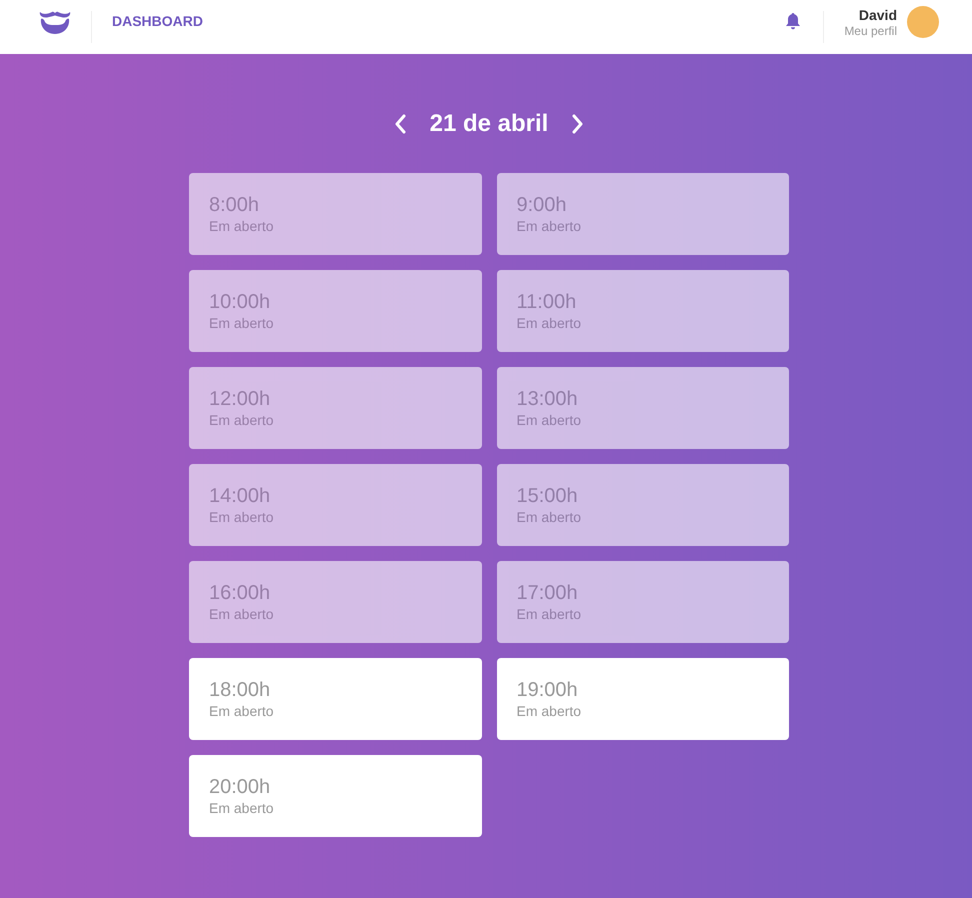 The image size is (972, 898). I want to click on slot-time: 12:00h, so click(240, 399).